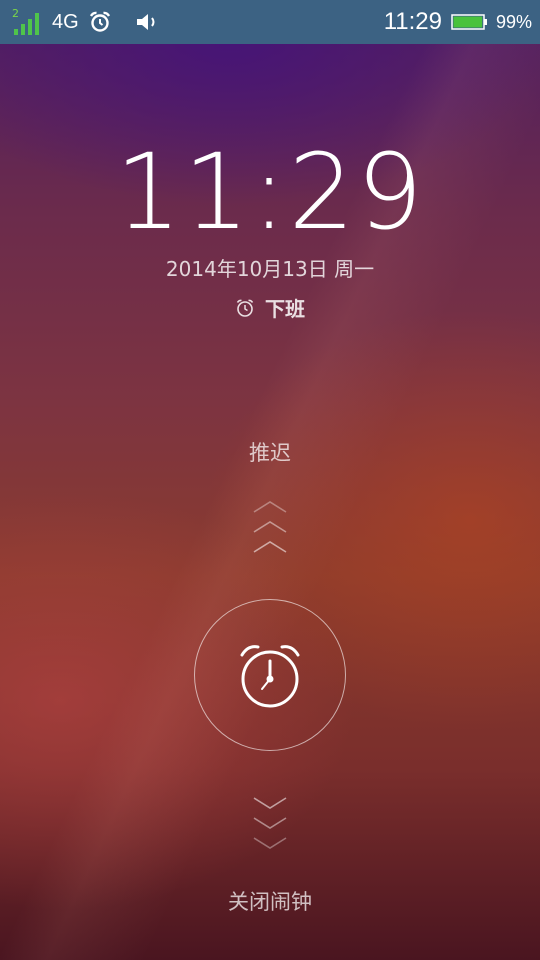 The image size is (540, 960). Describe the element at coordinates (270, 452) in the screenshot. I see `snooze-label: 推迟` at that location.